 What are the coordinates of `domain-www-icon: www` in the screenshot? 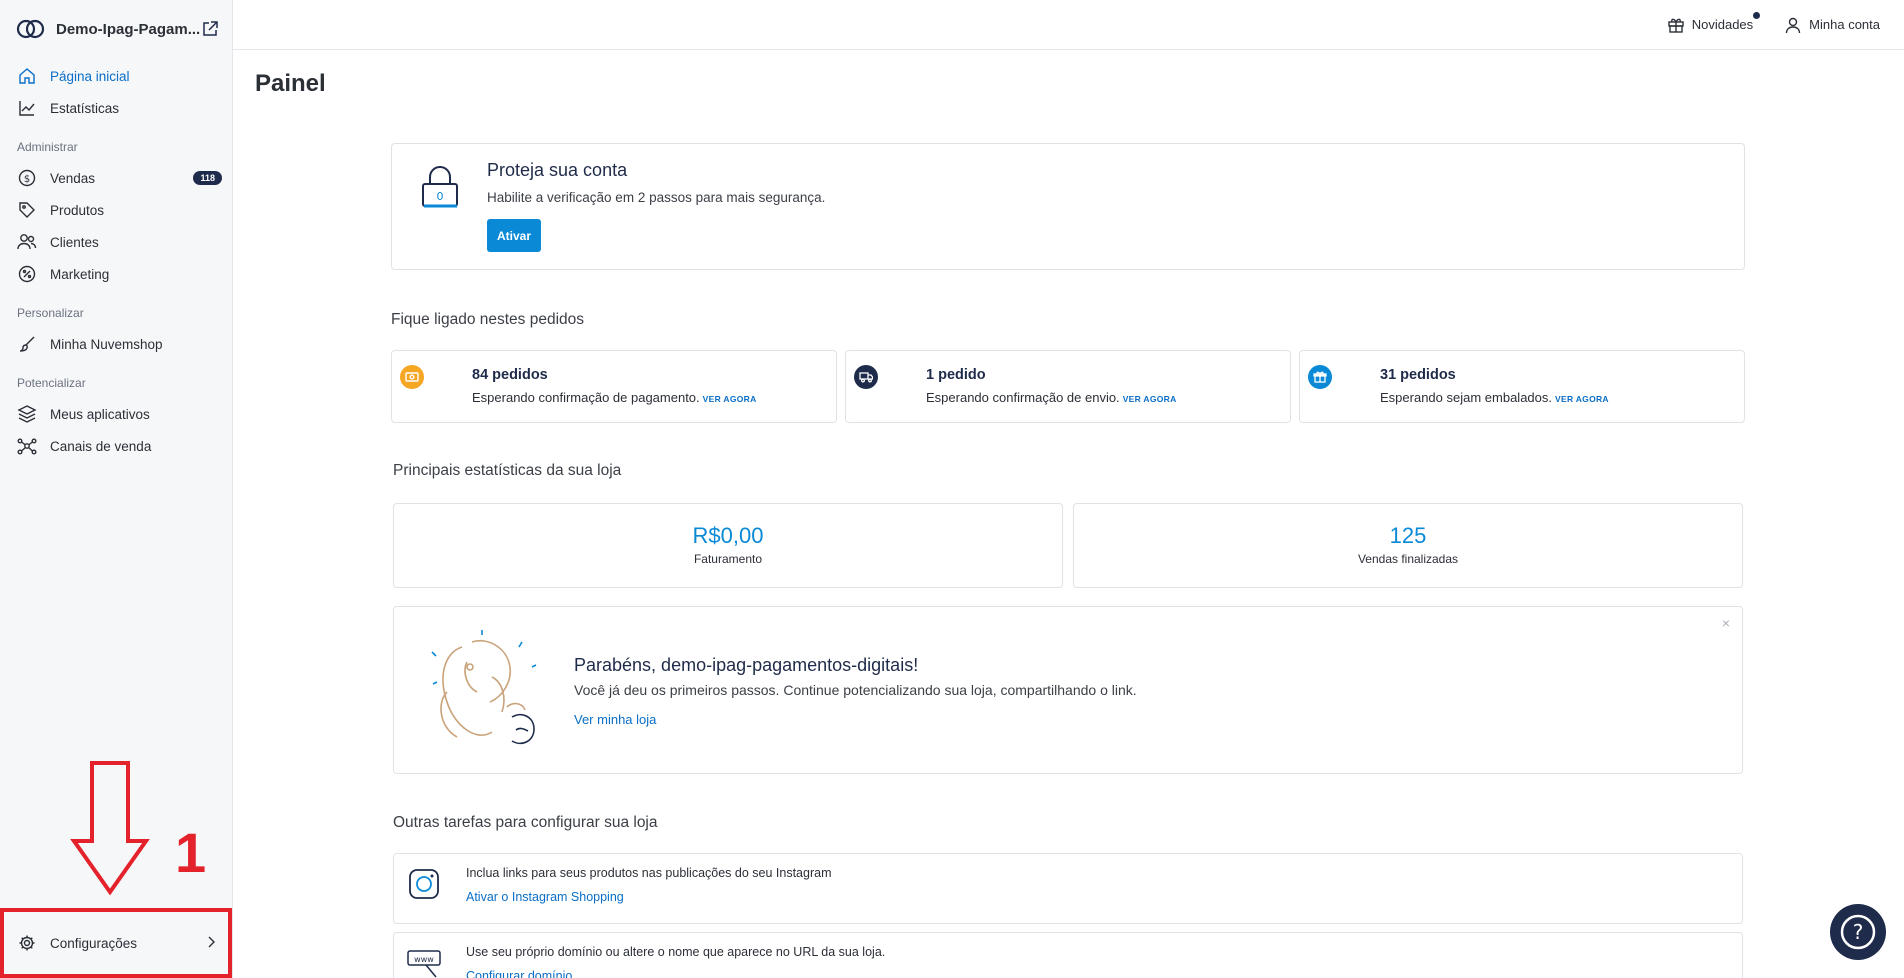 It's located at (424, 964).